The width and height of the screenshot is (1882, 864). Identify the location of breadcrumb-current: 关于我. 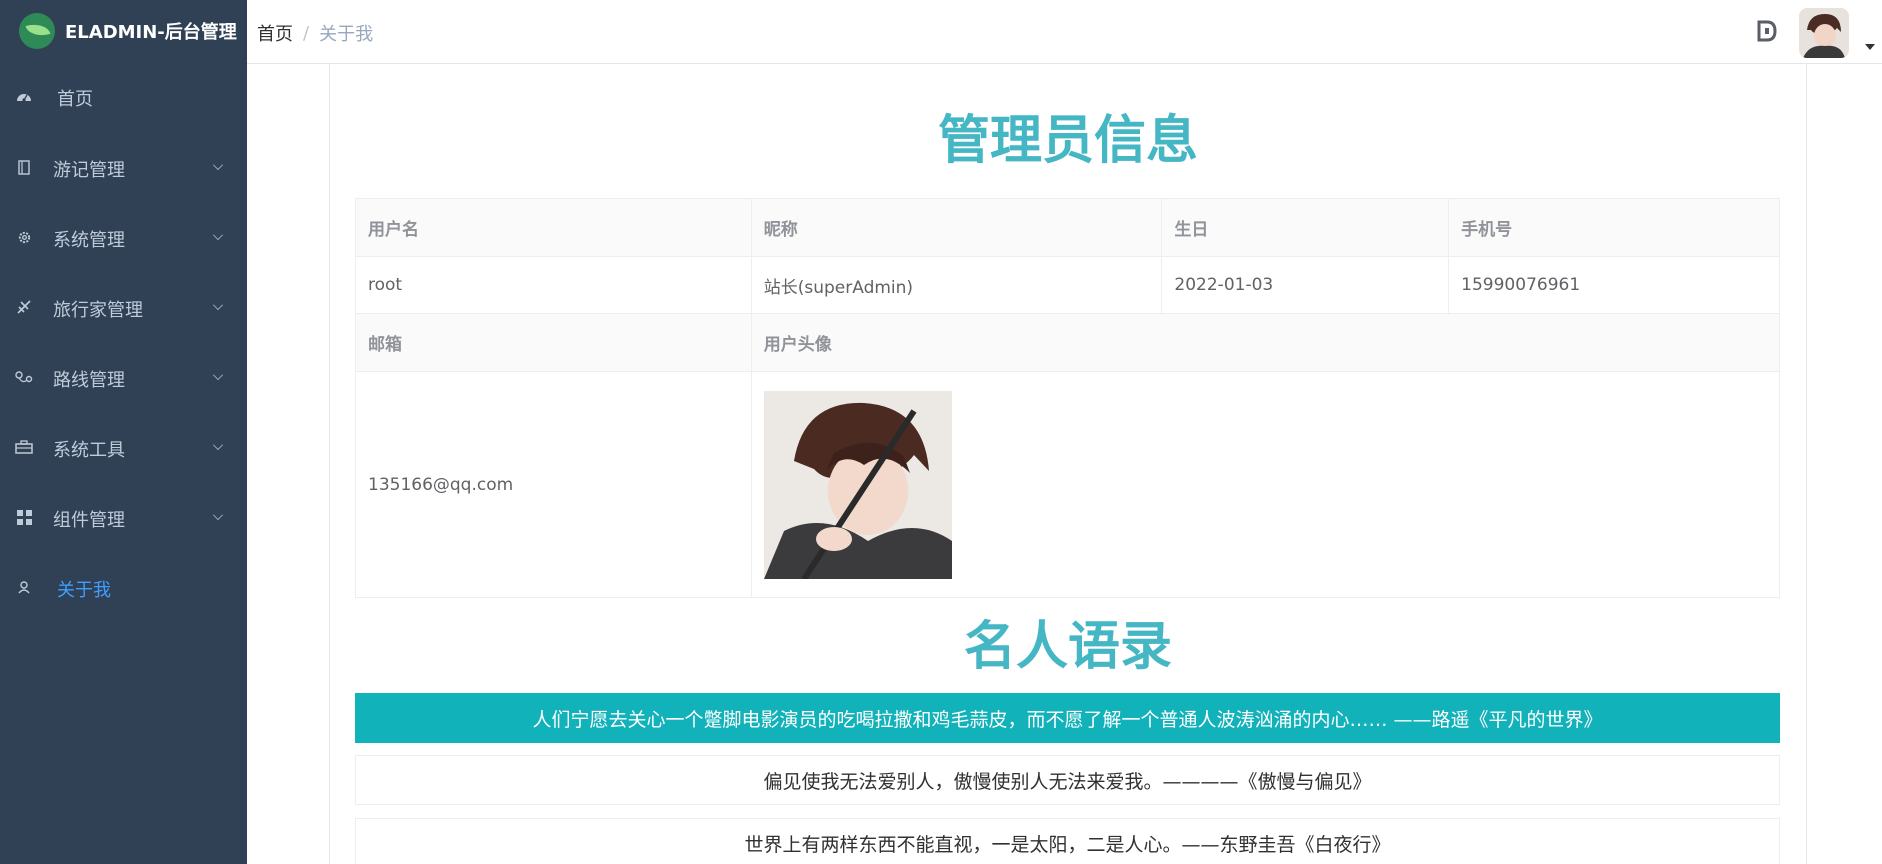
(346, 34).